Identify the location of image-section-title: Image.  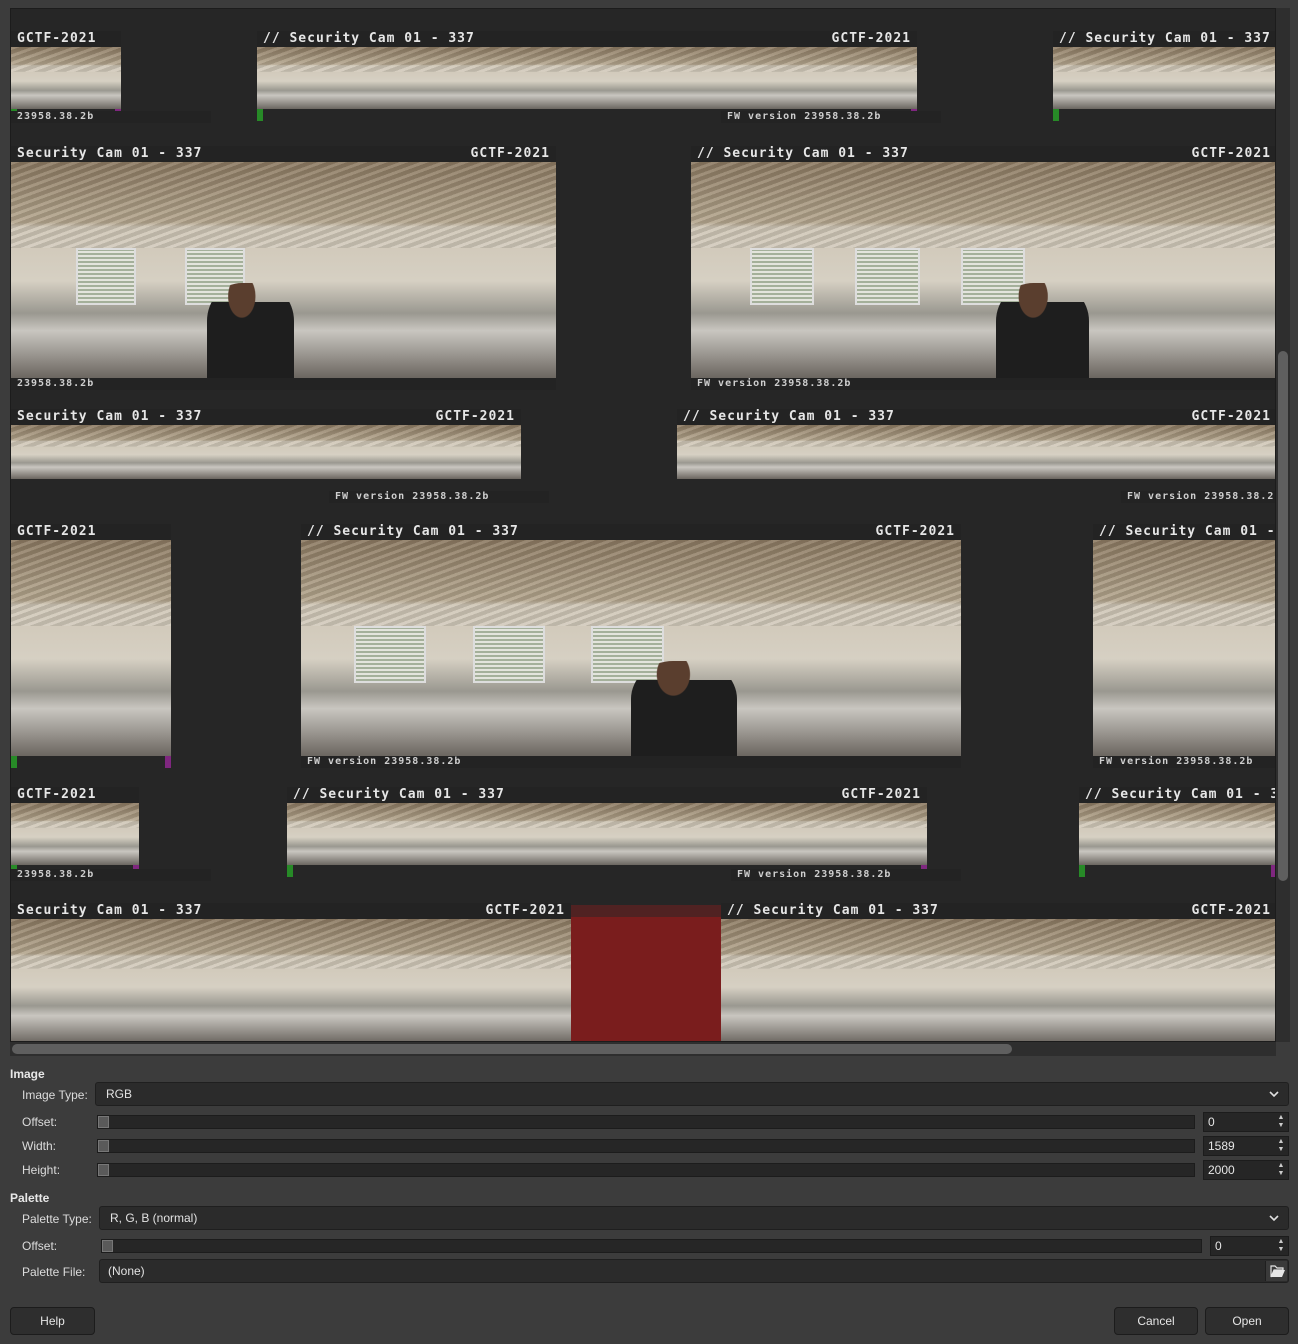
(27, 1074).